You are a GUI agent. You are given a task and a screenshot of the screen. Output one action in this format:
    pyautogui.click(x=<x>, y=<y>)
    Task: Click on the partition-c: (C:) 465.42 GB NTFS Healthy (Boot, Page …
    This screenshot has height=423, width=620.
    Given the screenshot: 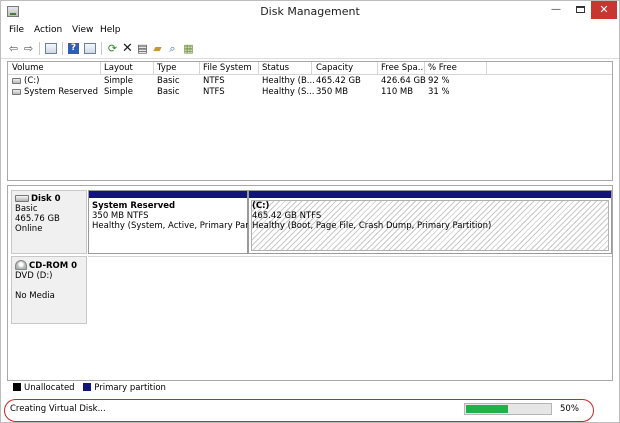 What is the action you would take?
    pyautogui.click(x=430, y=222)
    